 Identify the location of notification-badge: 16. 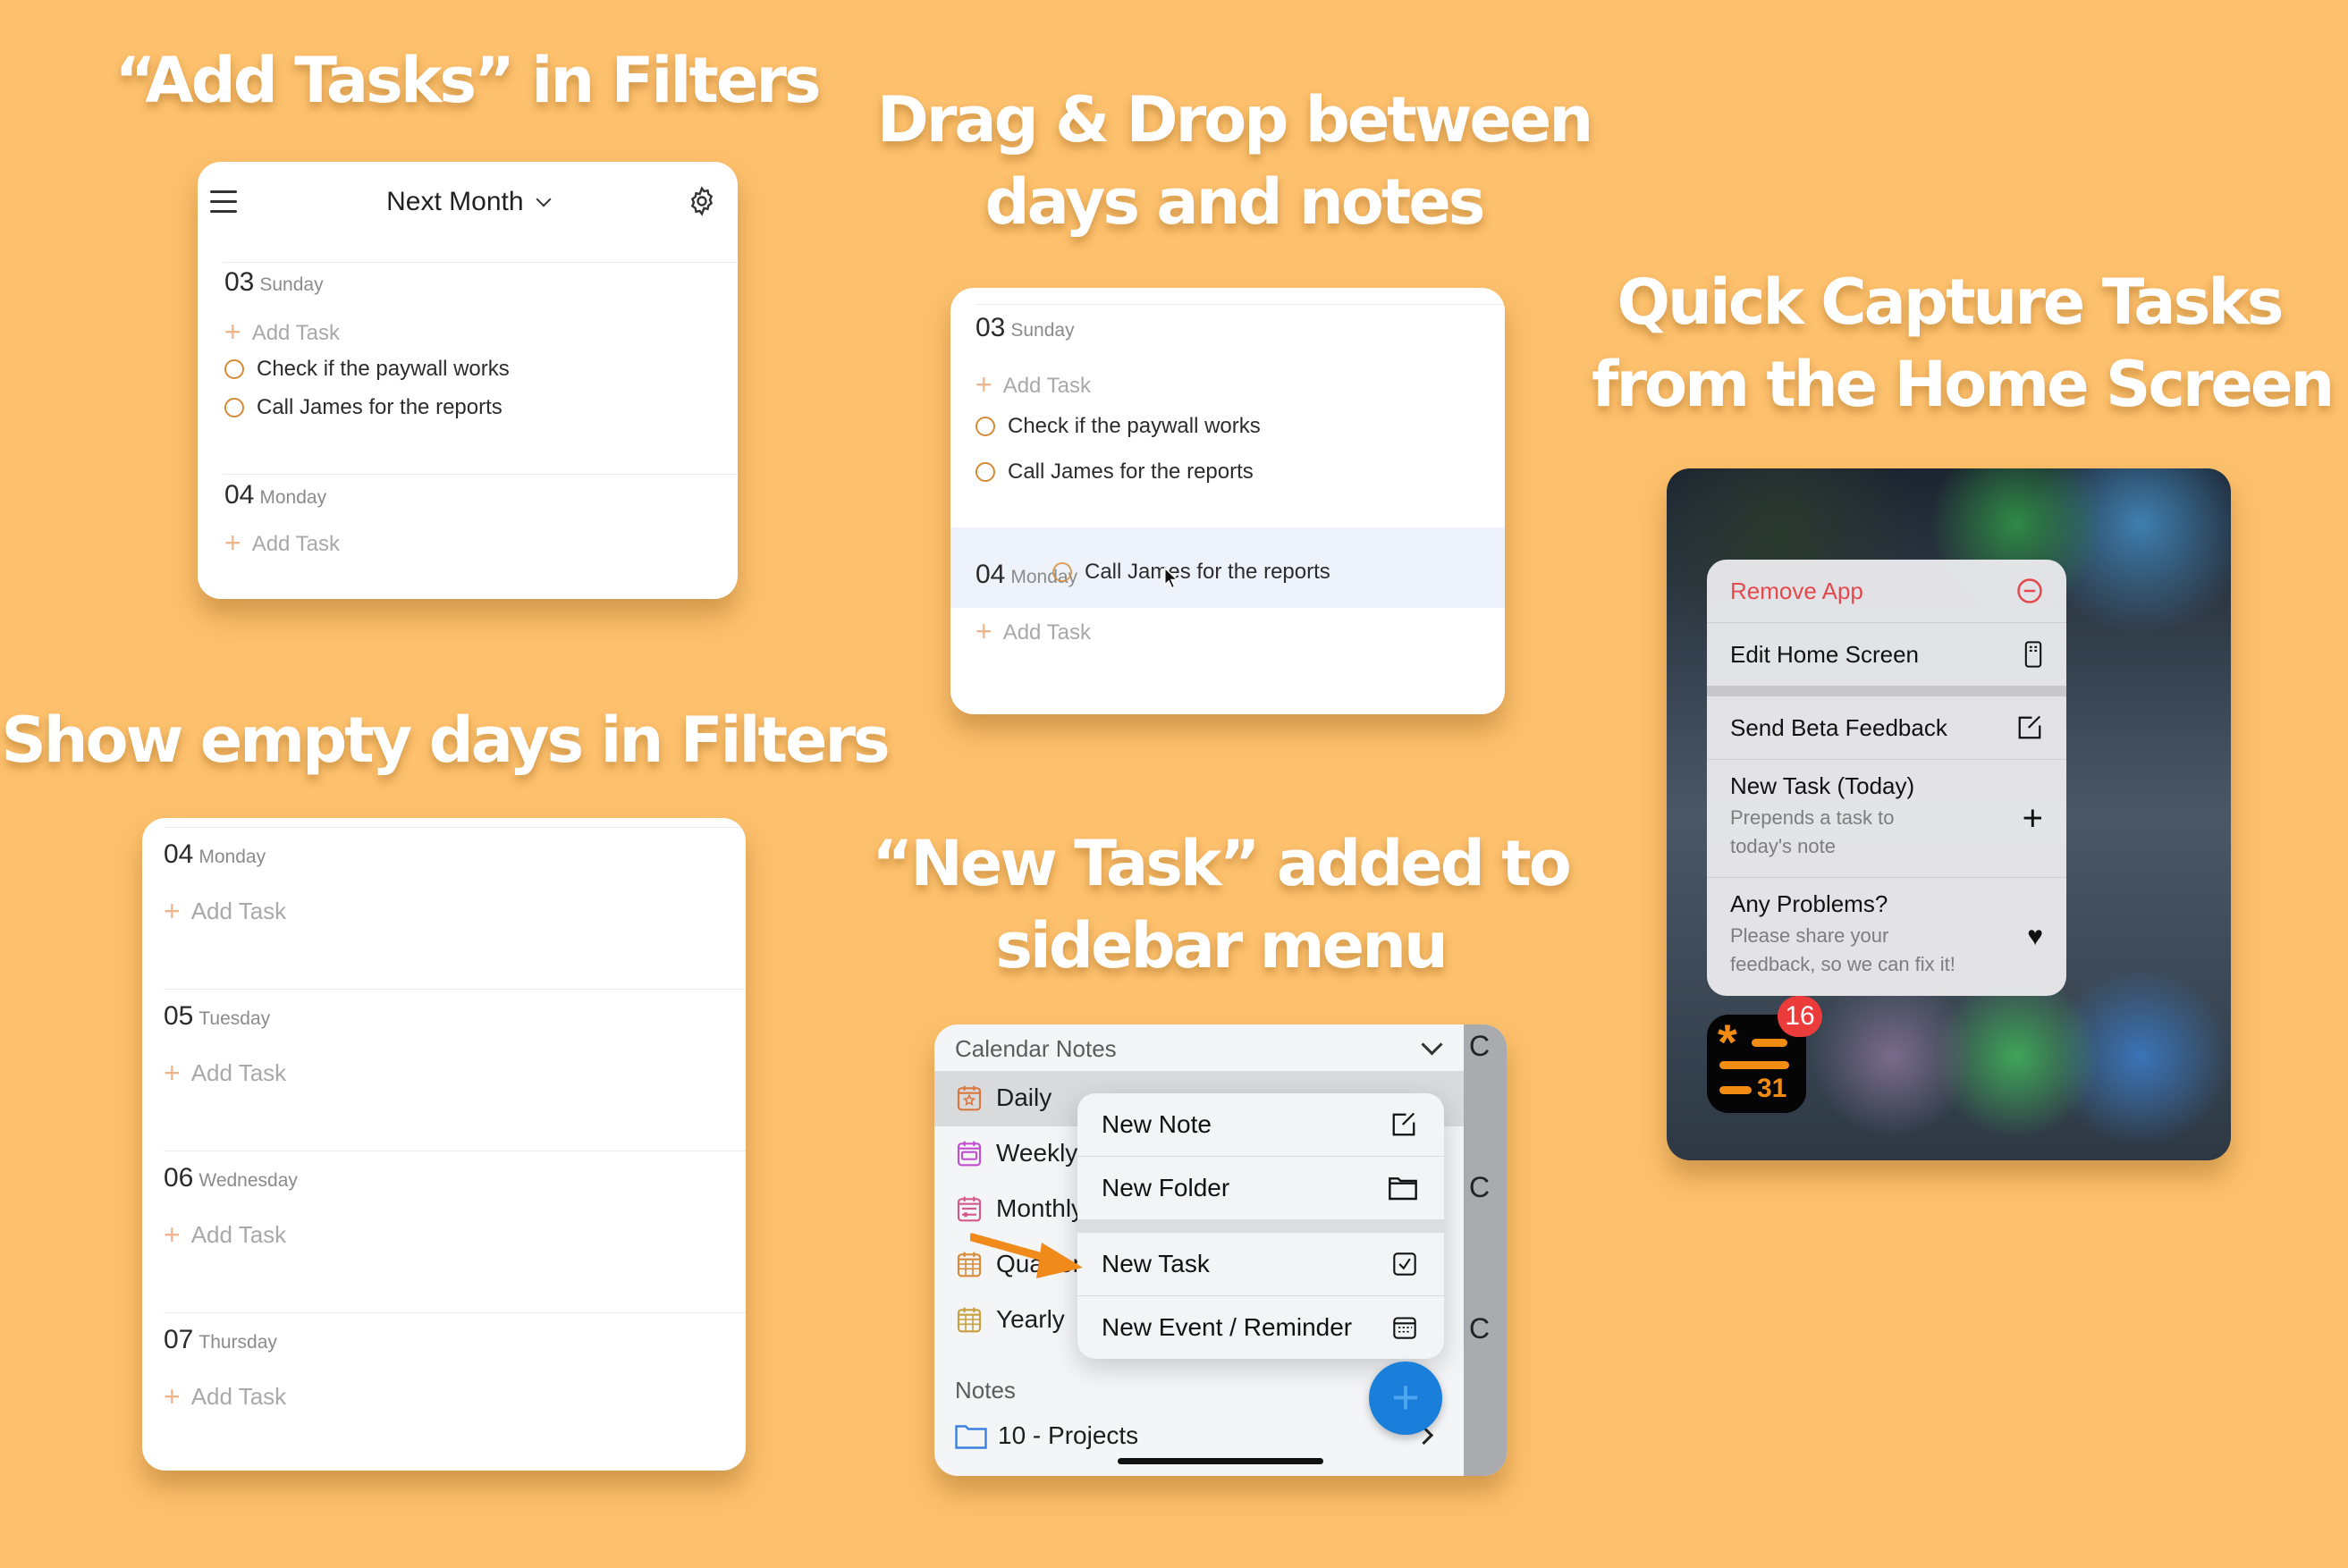
(1800, 1016).